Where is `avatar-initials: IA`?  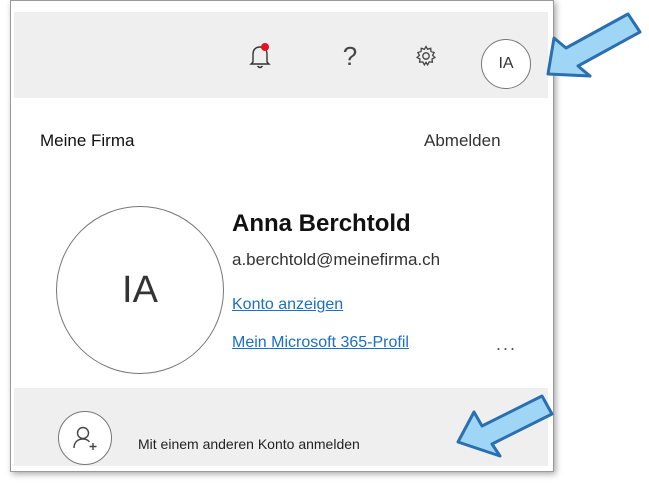
avatar-initials: IA is located at coordinates (506, 63).